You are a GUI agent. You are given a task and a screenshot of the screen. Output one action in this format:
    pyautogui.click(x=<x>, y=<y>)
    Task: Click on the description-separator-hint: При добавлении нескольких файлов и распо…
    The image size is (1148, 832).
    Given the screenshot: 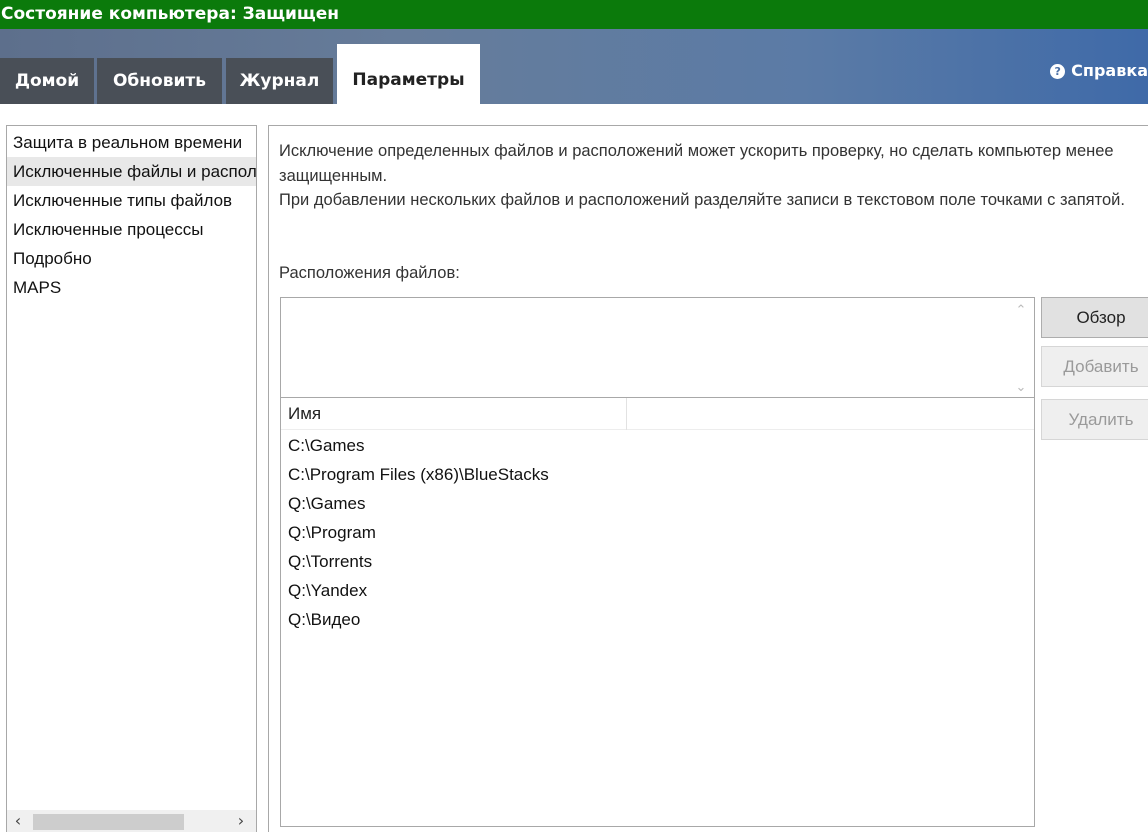 What is the action you would take?
    pyautogui.click(x=702, y=200)
    